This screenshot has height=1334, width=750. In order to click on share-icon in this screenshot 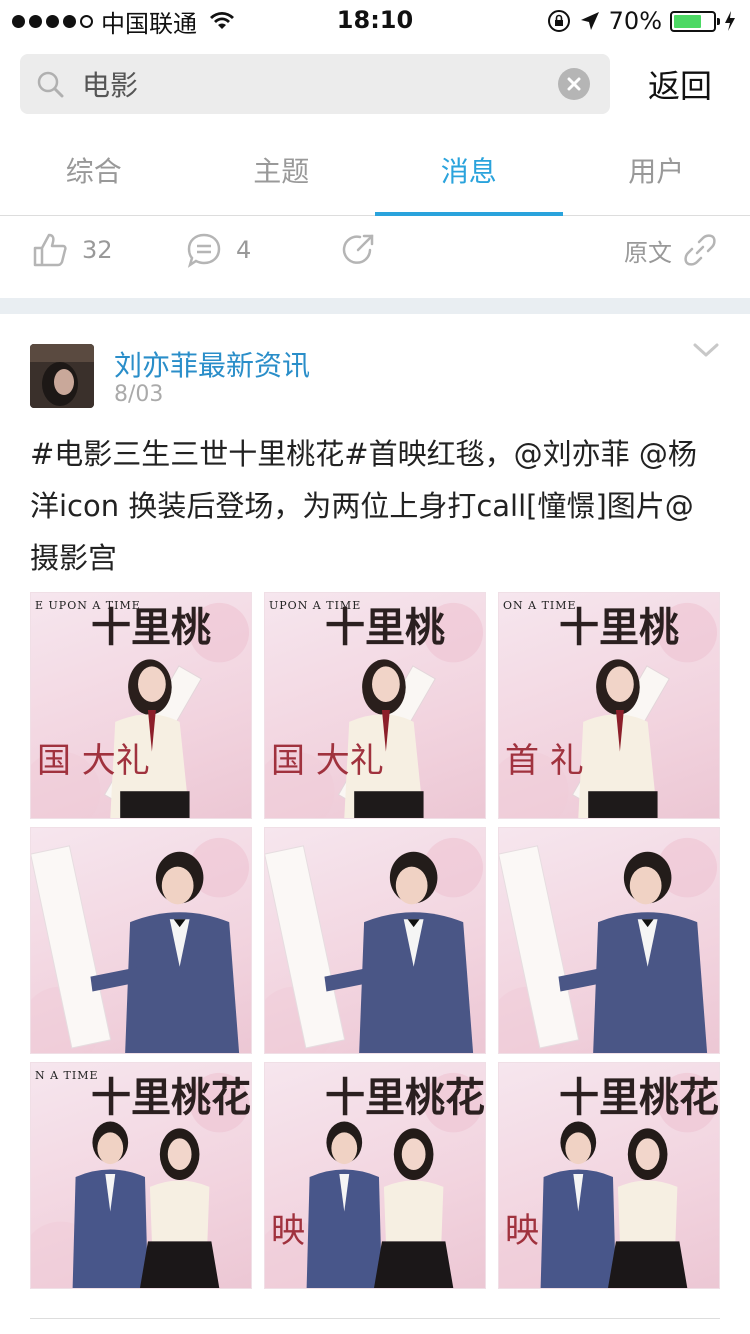, I will do `click(358, 249)`.